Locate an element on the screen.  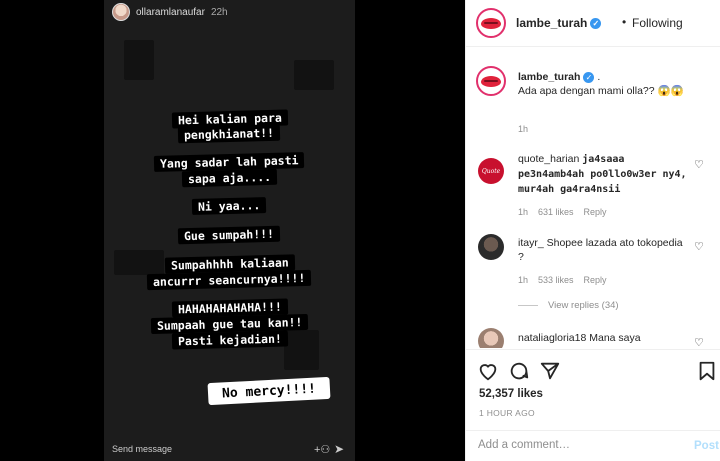
post-actions: 52,357 likes 1 HOUR AGO is located at coordinates (593, 389).